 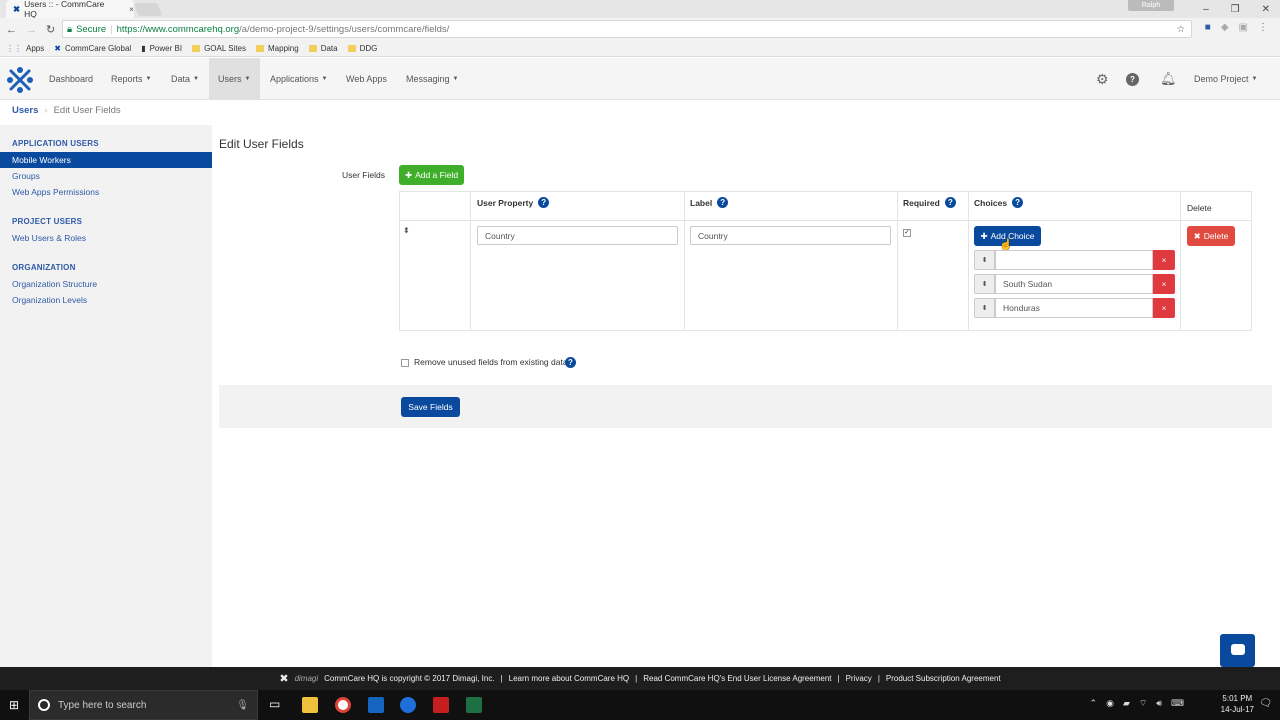 What do you see at coordinates (274, 704) in the screenshot?
I see `task-view-icon: ▭` at bounding box center [274, 704].